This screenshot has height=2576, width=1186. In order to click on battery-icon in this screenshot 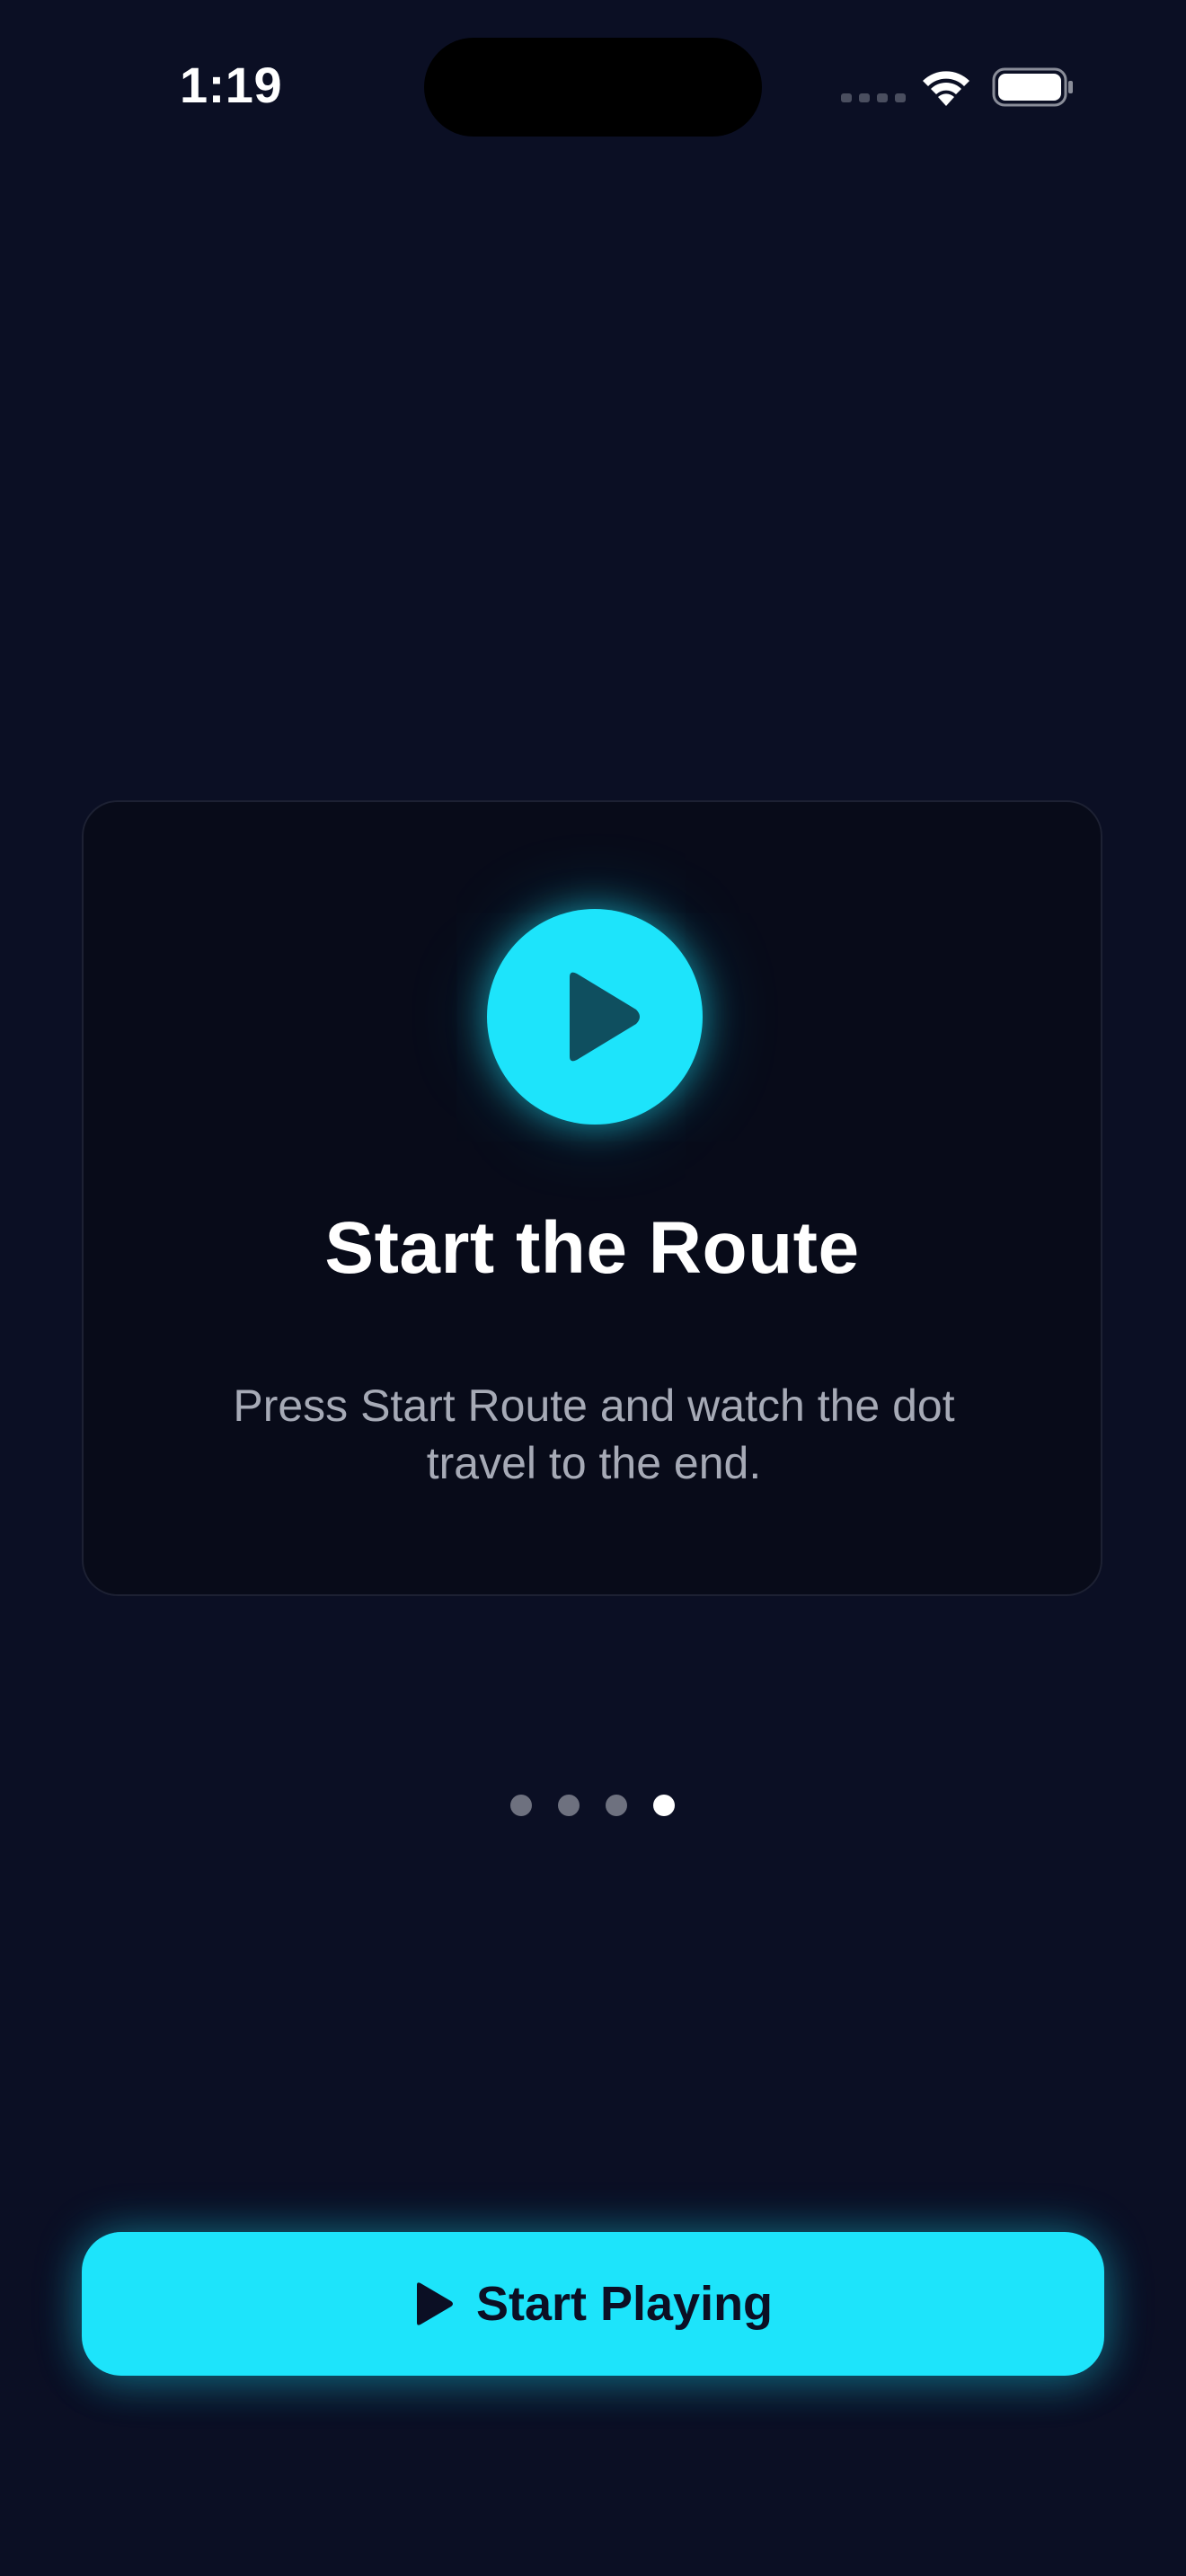, I will do `click(1032, 87)`.